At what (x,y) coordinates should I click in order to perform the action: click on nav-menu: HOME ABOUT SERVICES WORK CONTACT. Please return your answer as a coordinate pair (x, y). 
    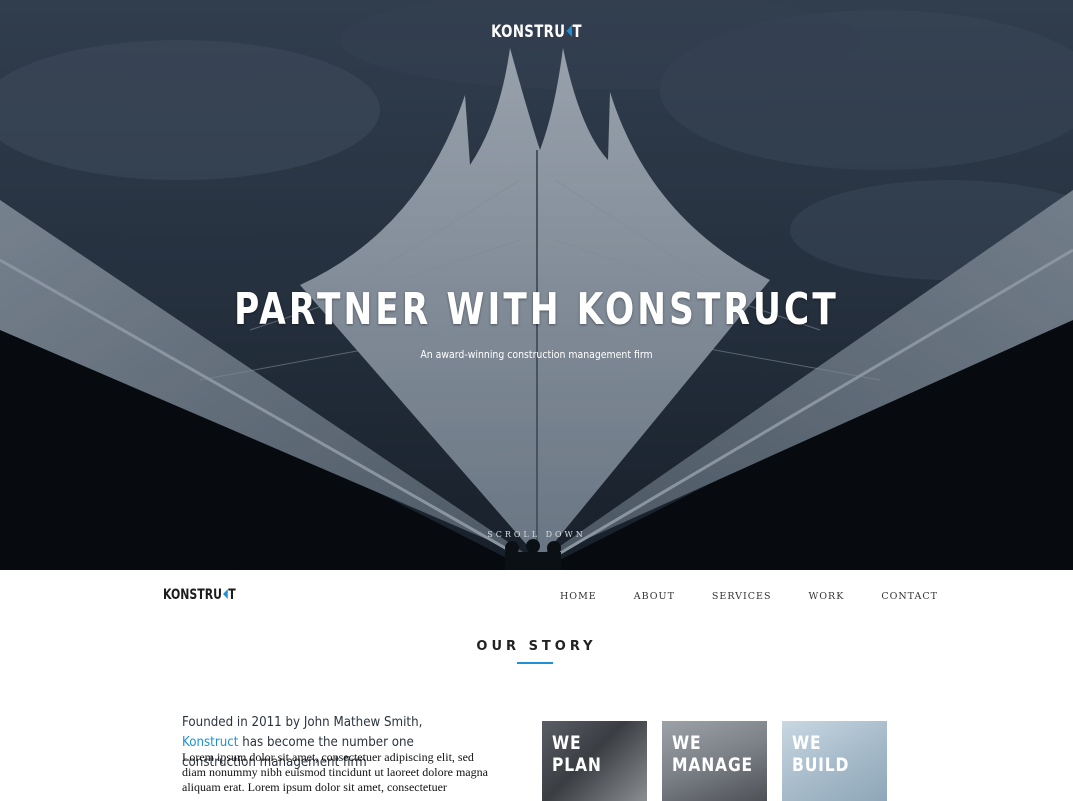
    Looking at the image, I should click on (749, 596).